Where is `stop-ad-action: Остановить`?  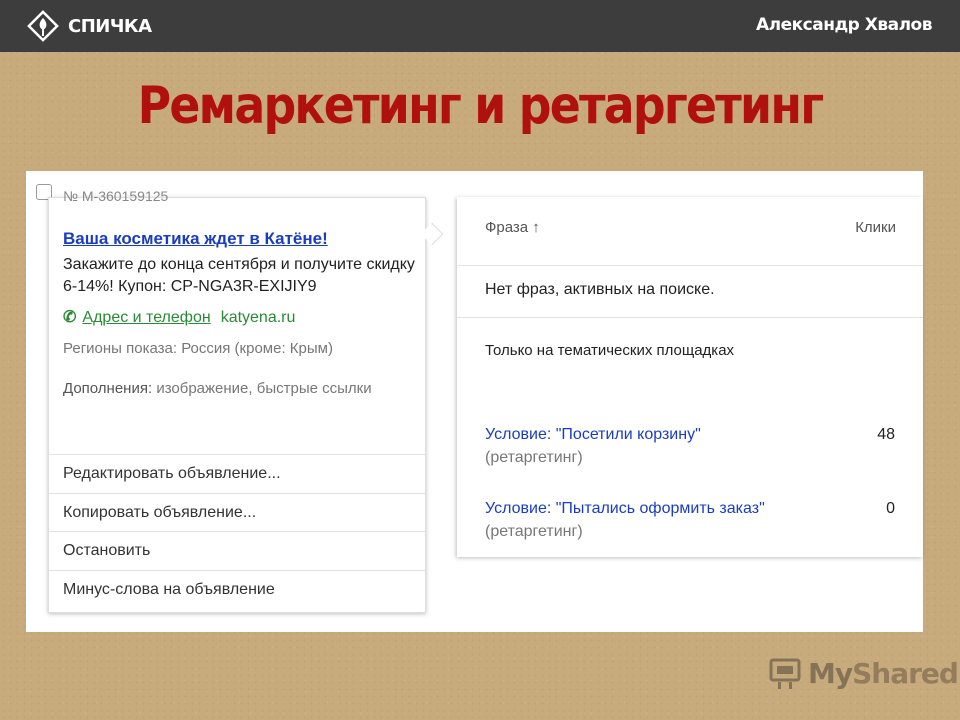 stop-ad-action: Остановить is located at coordinates (237, 550).